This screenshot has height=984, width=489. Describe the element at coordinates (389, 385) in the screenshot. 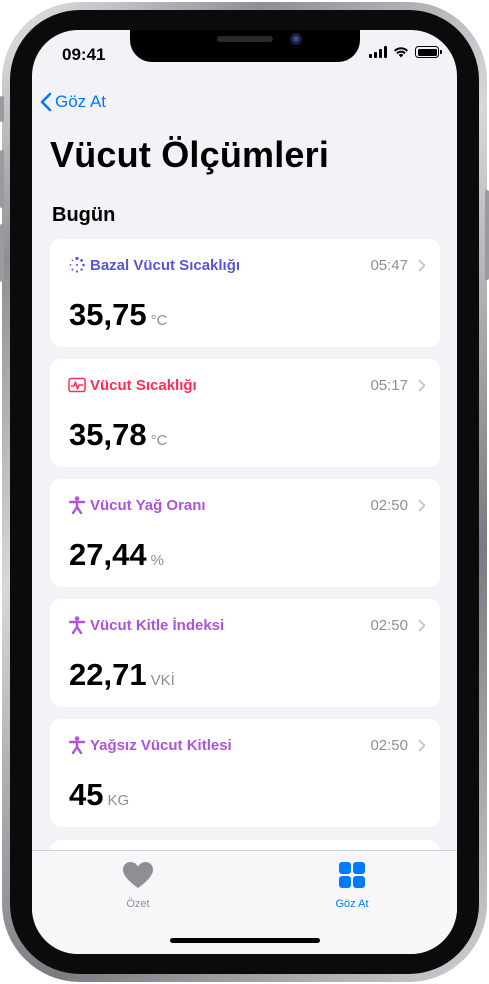

I see `card-time: 05:17` at that location.